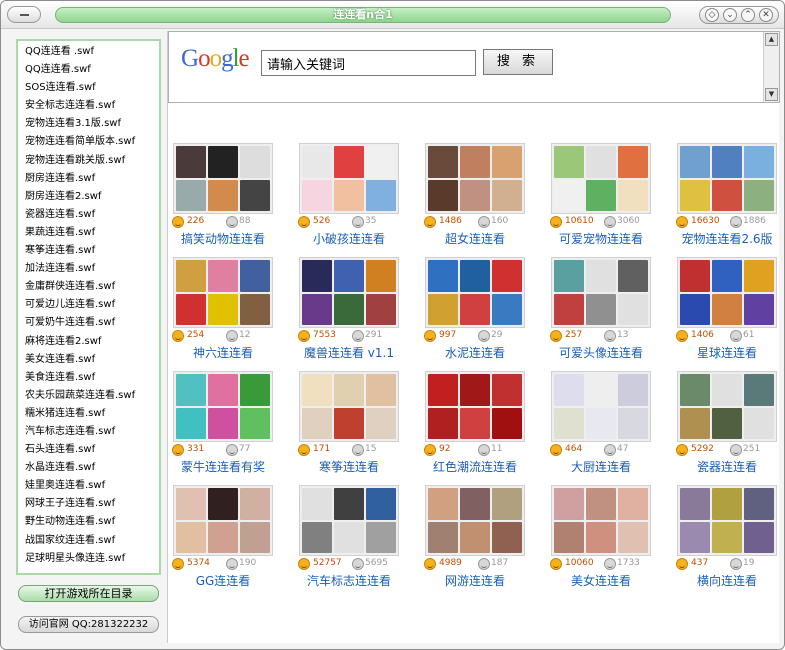 The width and height of the screenshot is (785, 650). What do you see at coordinates (601, 238) in the screenshot?
I see `game-title-link: 可爱宠物连连看` at bounding box center [601, 238].